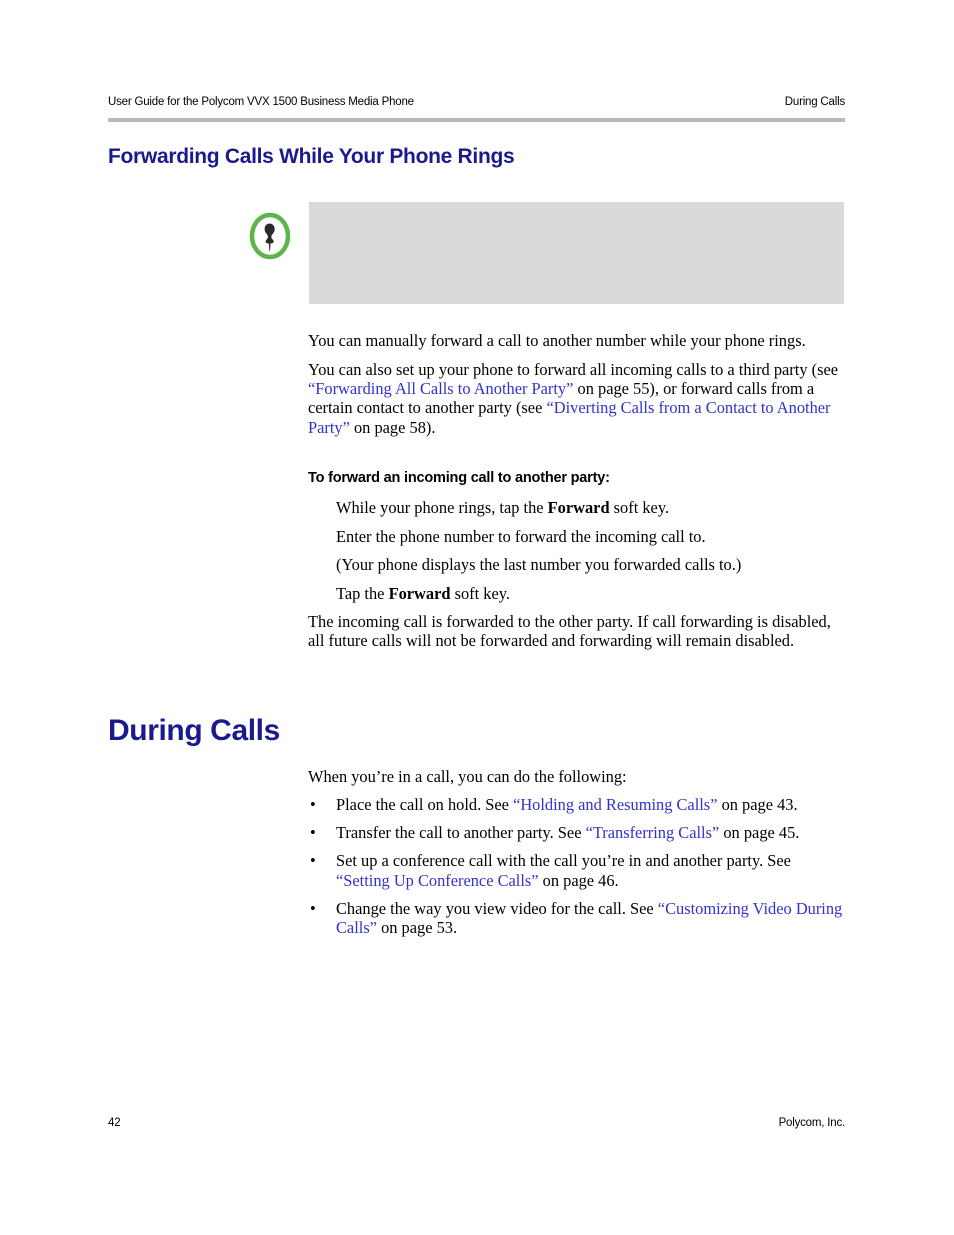  I want to click on bullet-text-part-1: Transfer the call to another party. See, so click(461, 833).